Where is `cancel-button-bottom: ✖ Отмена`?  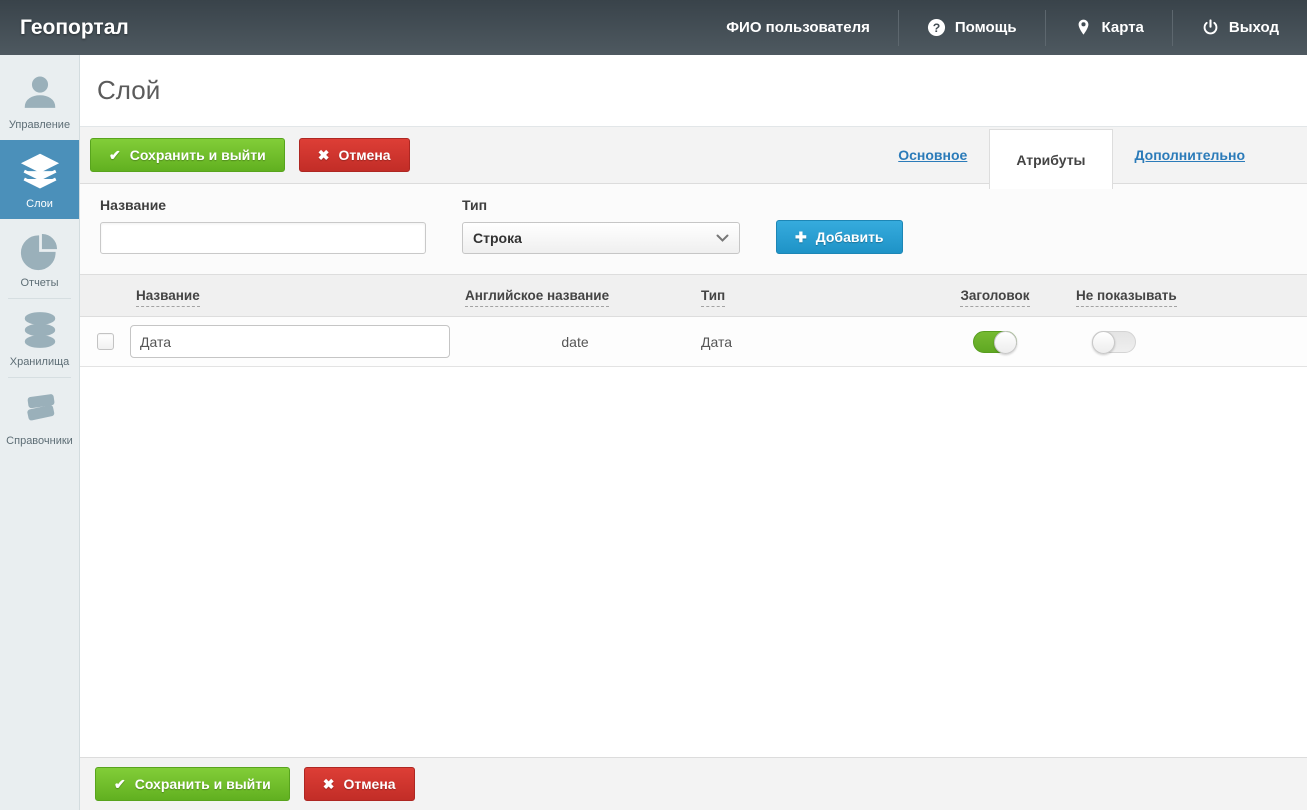 cancel-button-bottom: ✖ Отмена is located at coordinates (359, 784).